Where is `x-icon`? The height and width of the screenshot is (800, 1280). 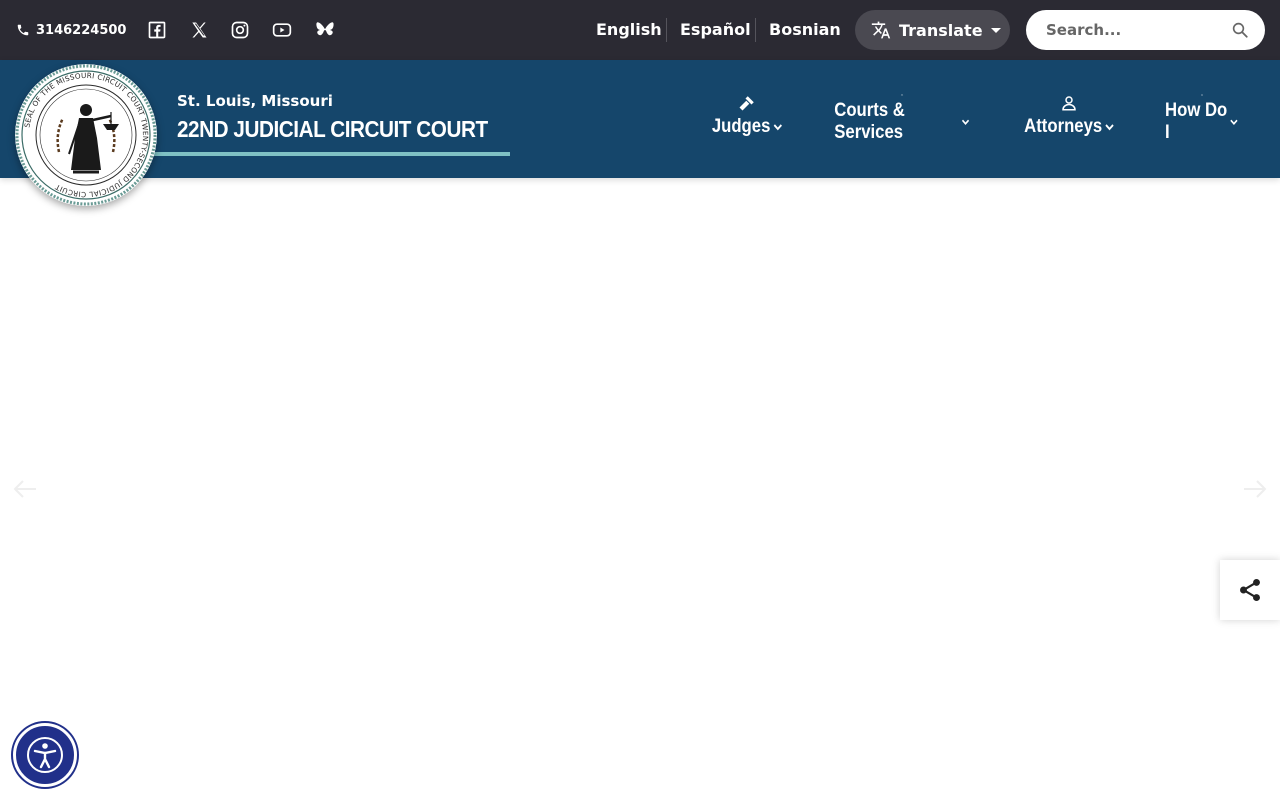
x-icon is located at coordinates (199, 30).